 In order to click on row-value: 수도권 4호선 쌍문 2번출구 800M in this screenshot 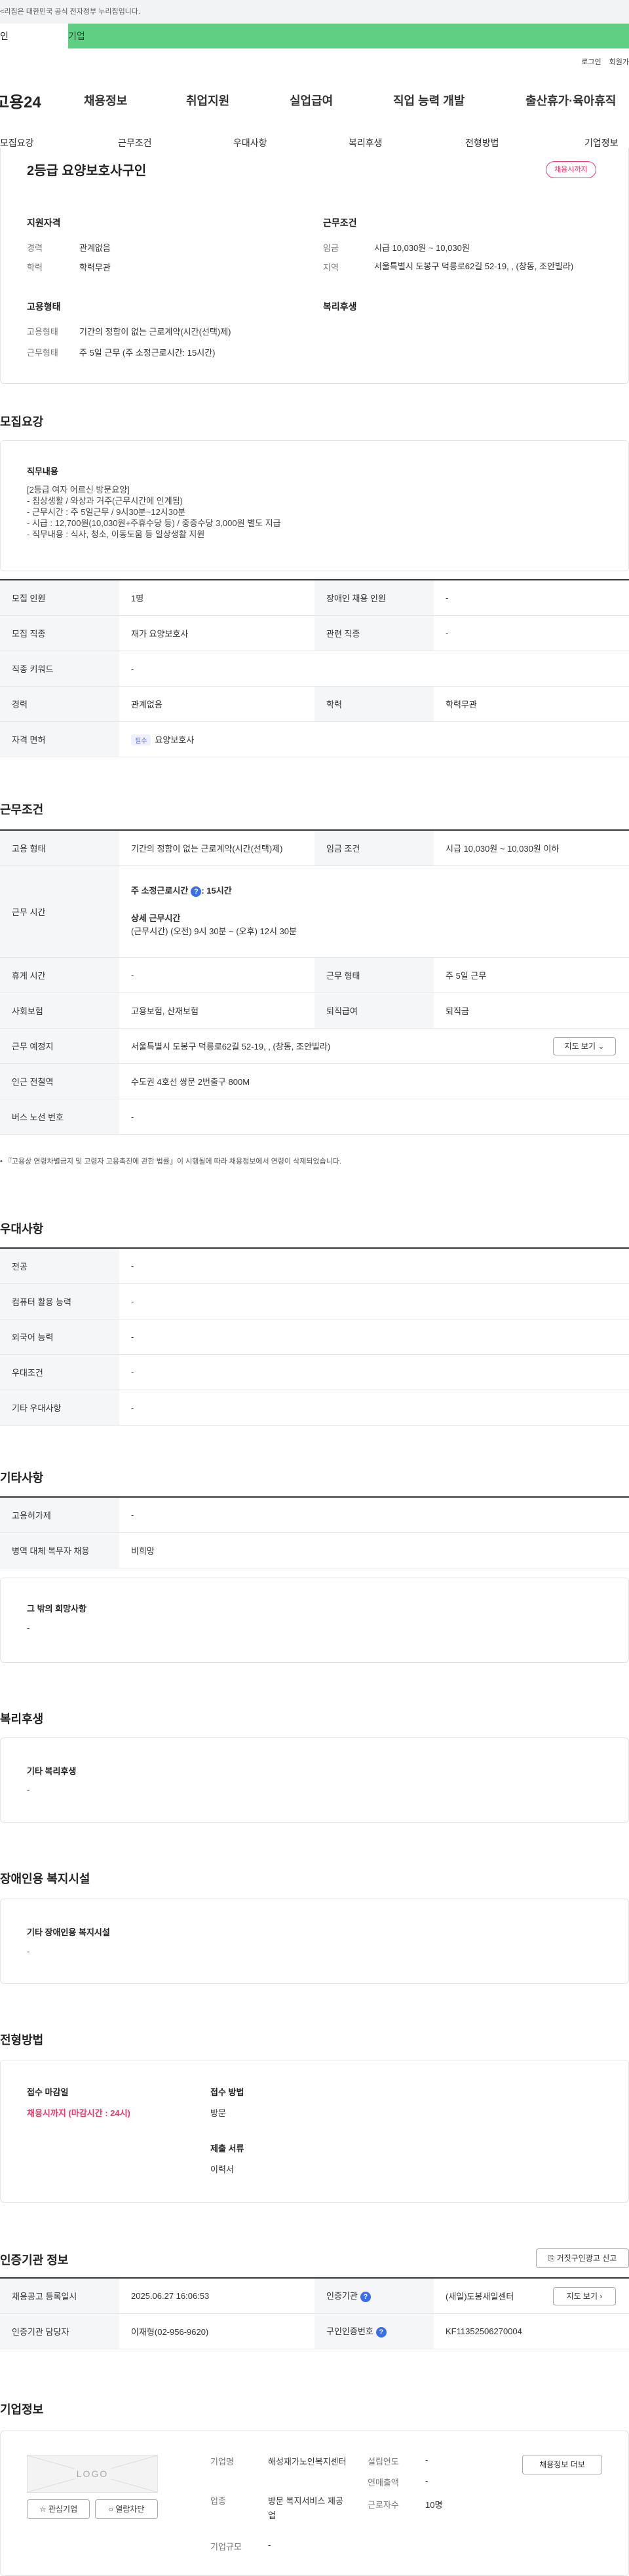, I will do `click(374, 1081)`.